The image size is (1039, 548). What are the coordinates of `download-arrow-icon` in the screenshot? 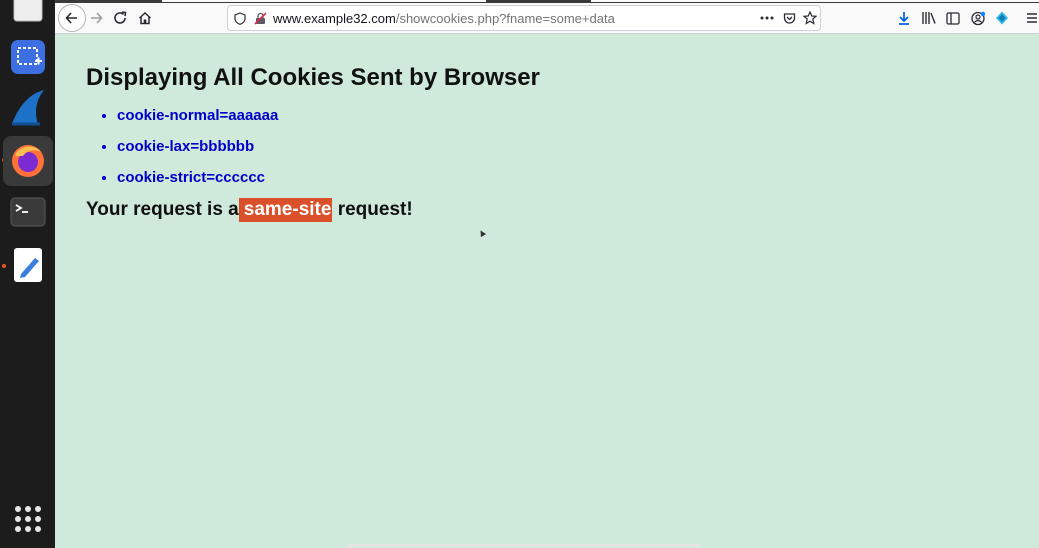 It's located at (904, 18).